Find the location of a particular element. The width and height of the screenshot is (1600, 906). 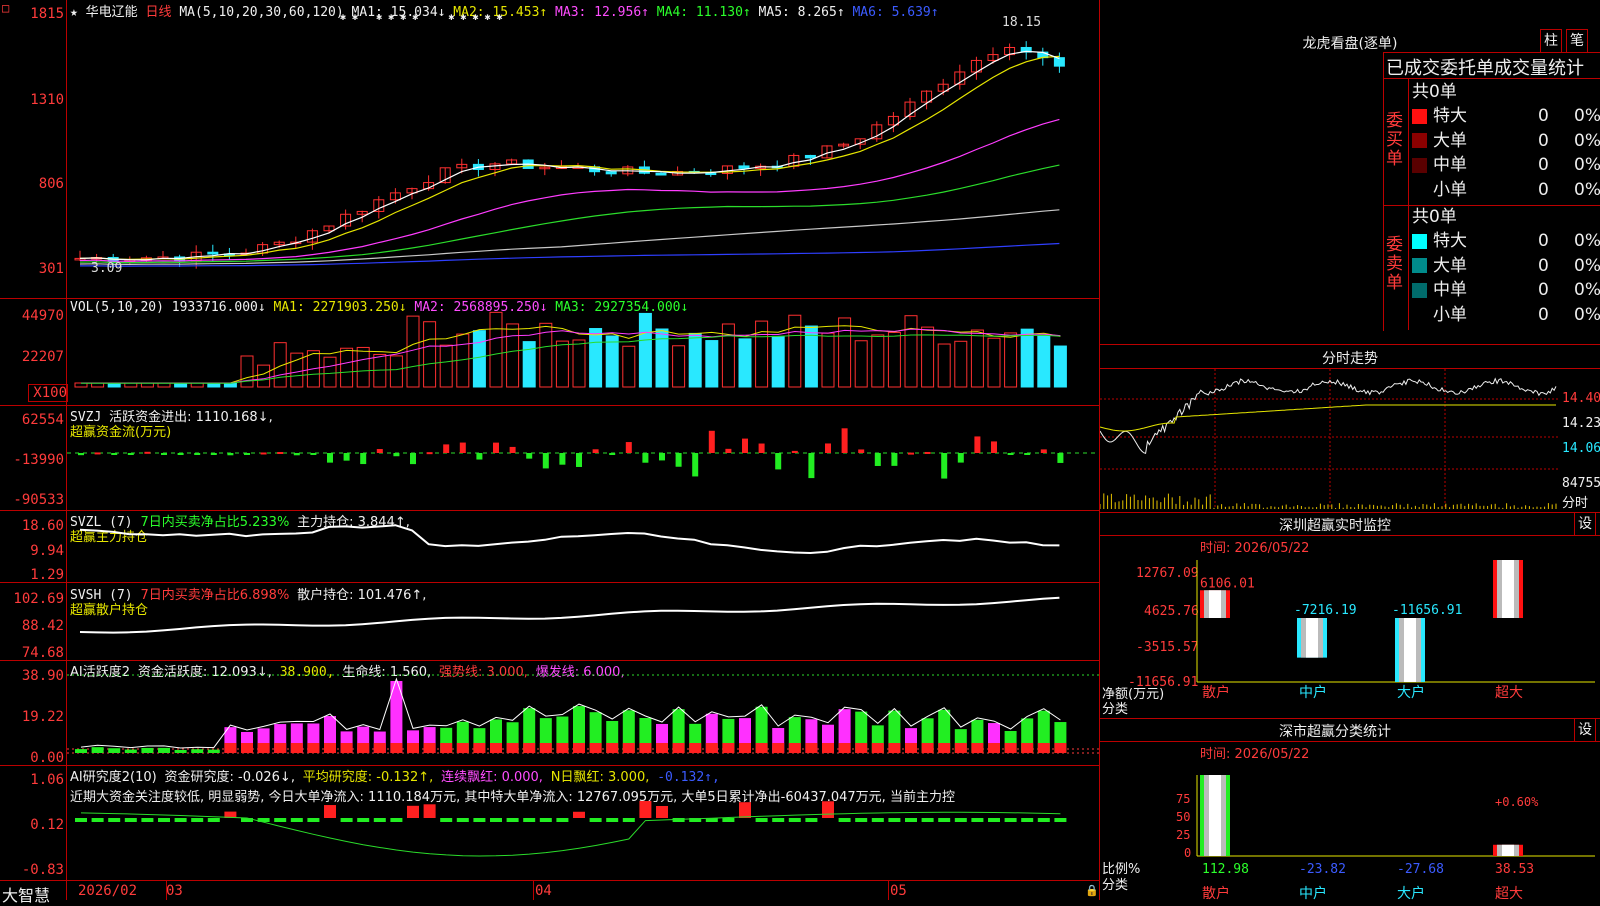

tick-mode-button: 笔 is located at coordinates (1577, 41).